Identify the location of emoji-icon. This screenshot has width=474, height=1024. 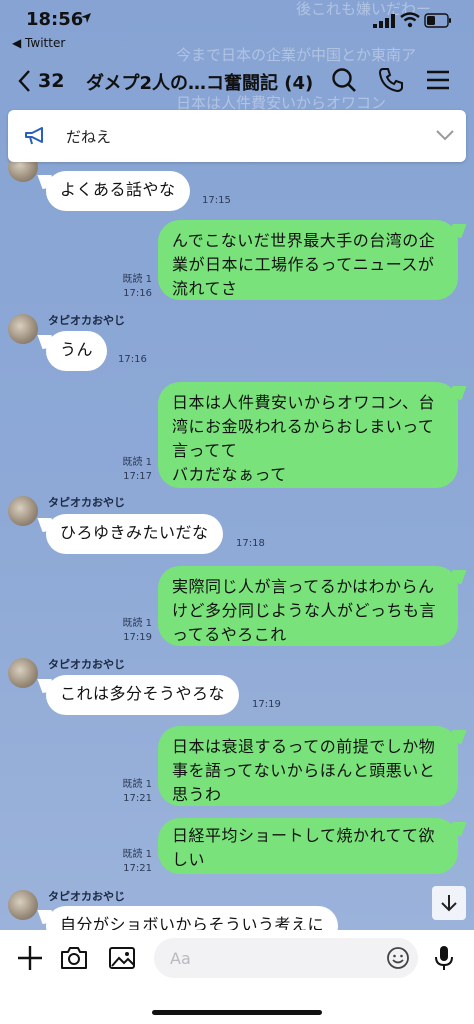
(398, 958).